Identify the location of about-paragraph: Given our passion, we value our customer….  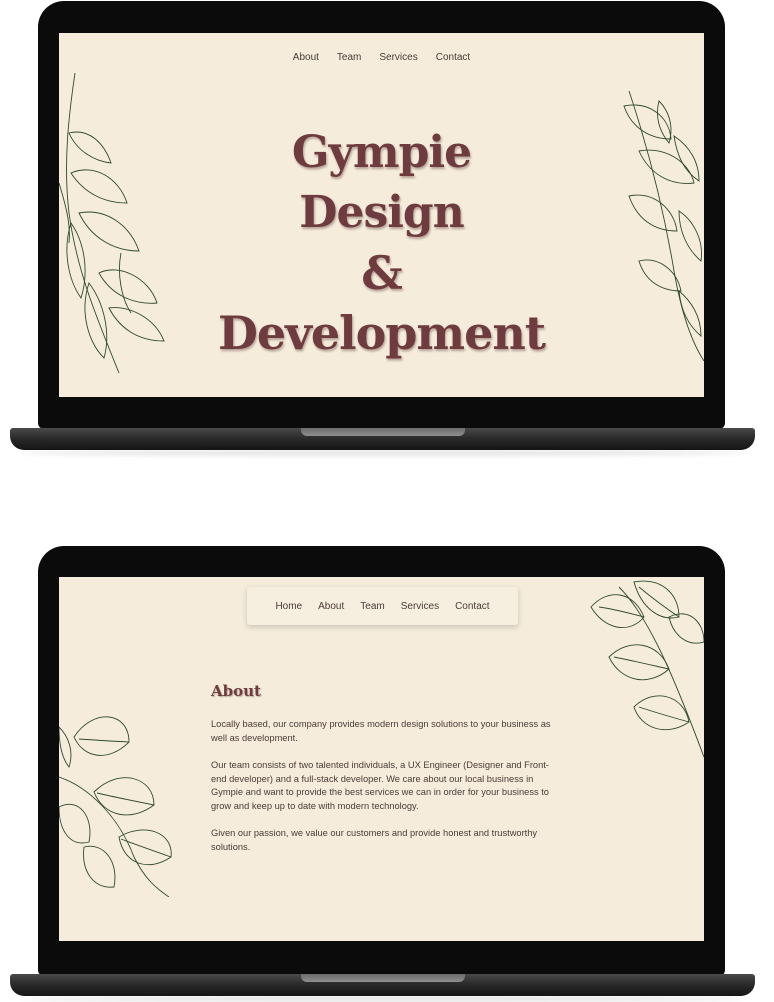
(374, 840).